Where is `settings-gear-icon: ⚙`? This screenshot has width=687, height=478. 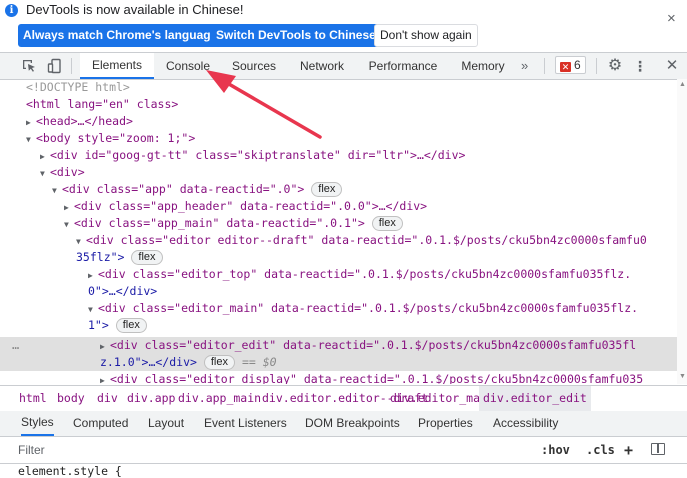 settings-gear-icon: ⚙ is located at coordinates (615, 66).